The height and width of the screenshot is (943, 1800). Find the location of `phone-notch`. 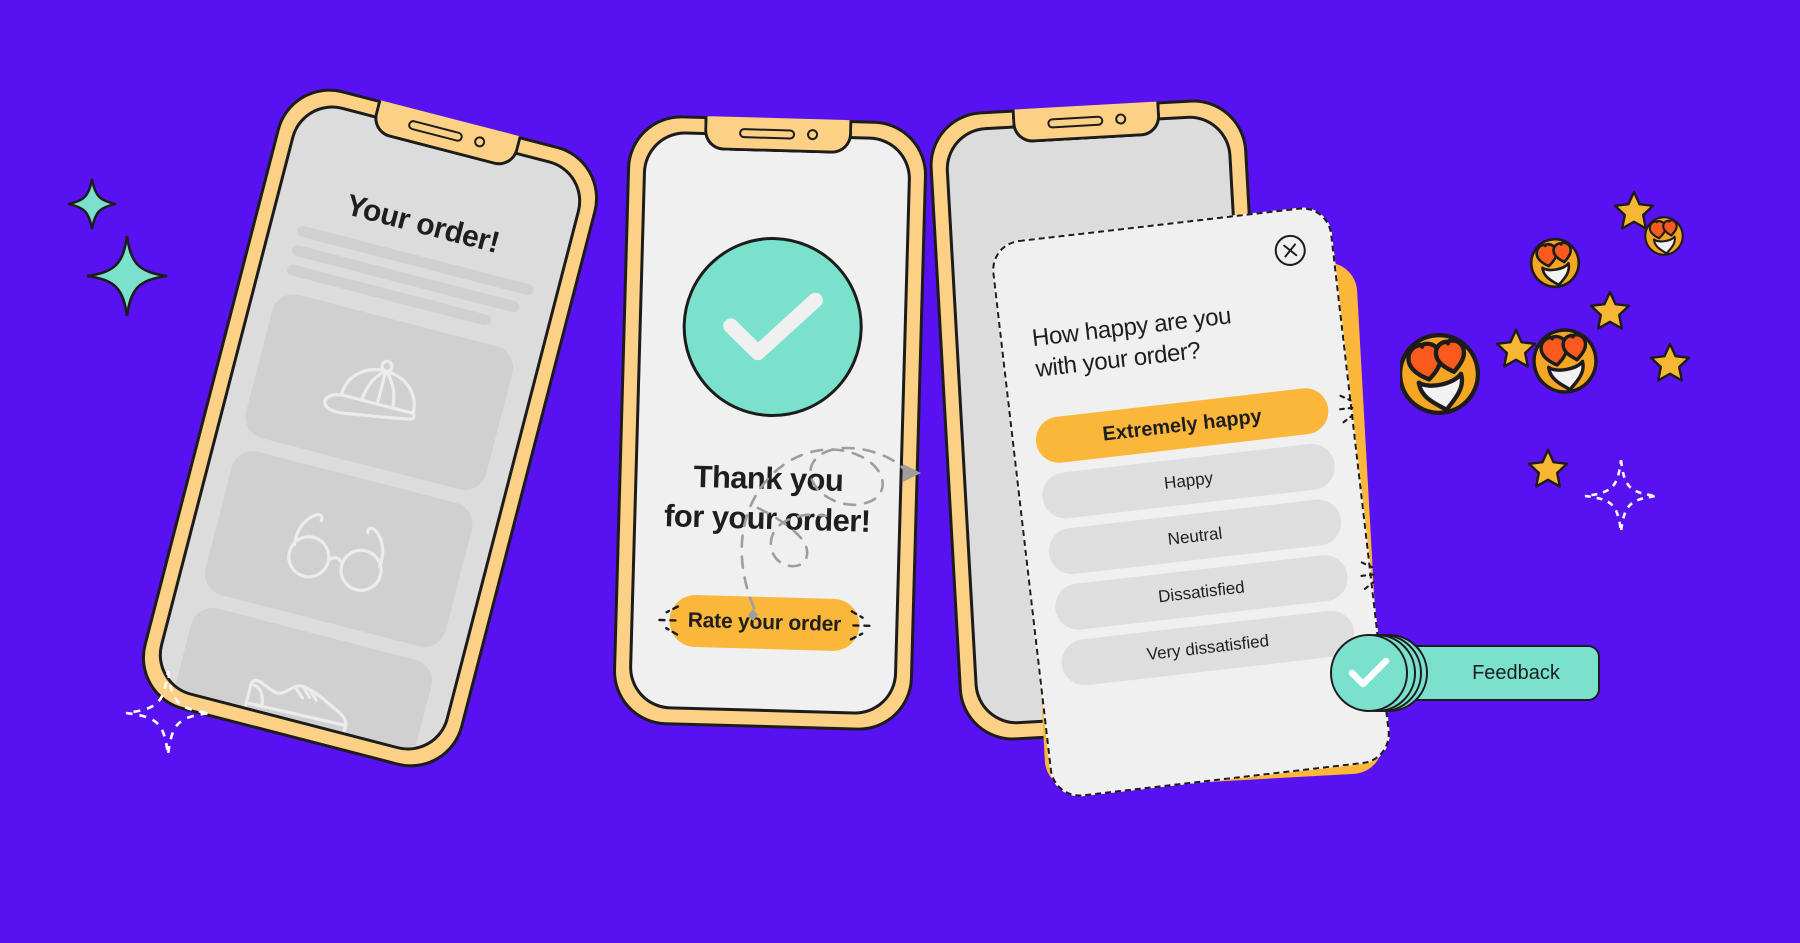

phone-notch is located at coordinates (778, 135).